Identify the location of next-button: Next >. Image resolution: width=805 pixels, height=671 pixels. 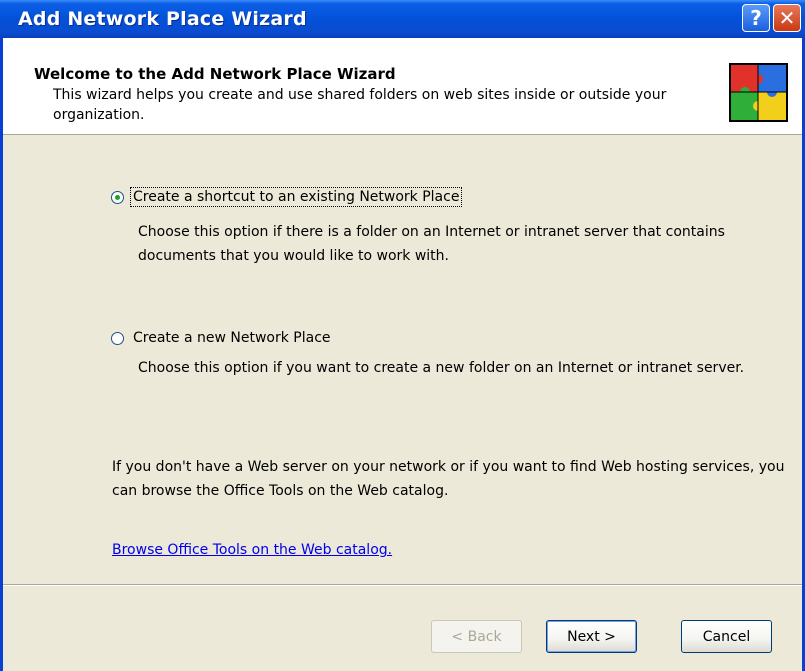
(591, 636).